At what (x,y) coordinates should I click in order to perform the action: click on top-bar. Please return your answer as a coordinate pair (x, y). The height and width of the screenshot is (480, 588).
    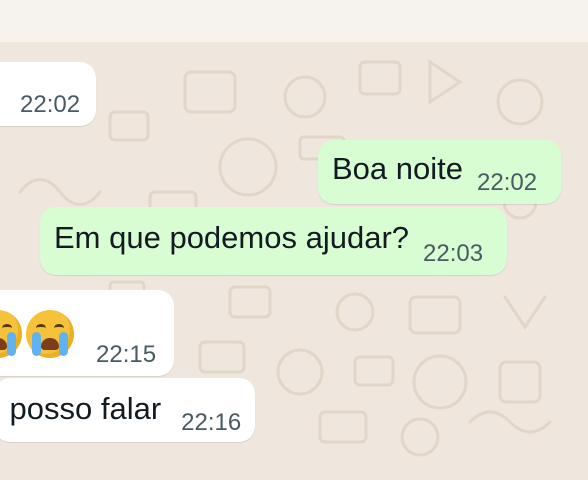
    Looking at the image, I should click on (294, 21).